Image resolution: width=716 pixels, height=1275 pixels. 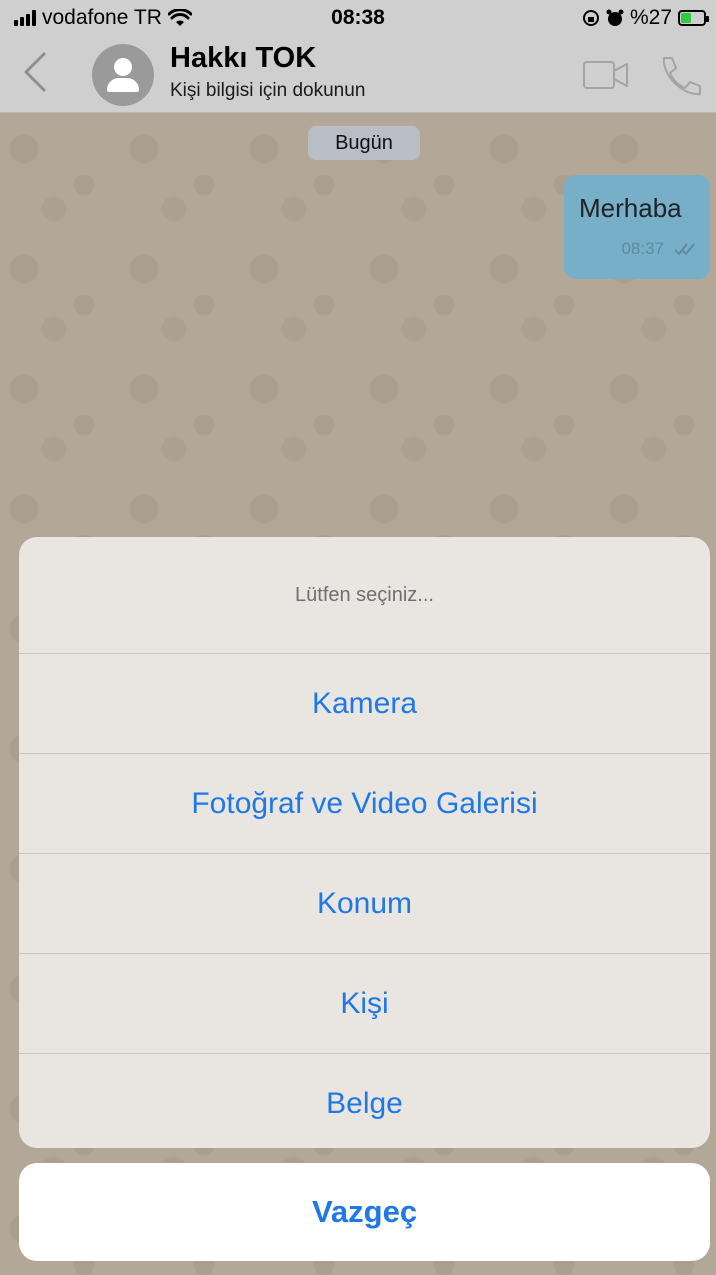 I want to click on avatar, so click(x=123, y=75).